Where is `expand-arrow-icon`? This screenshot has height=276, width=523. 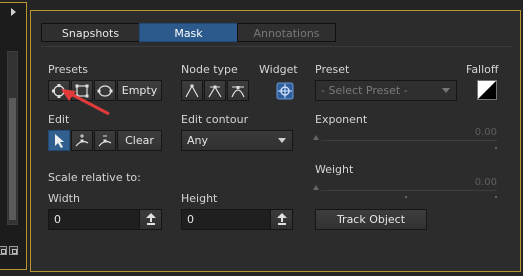 expand-arrow-icon is located at coordinates (13, 12).